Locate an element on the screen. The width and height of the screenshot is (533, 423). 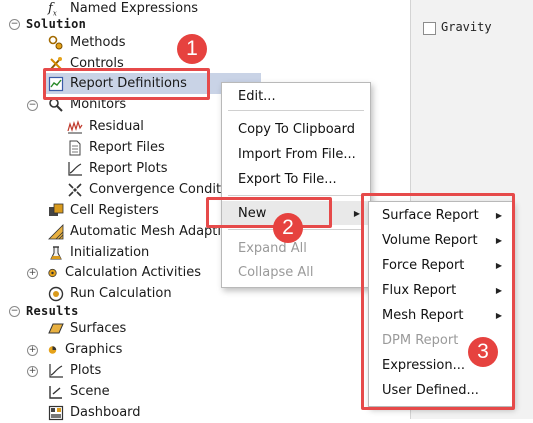
residual-plot-icon is located at coordinates (75, 126).